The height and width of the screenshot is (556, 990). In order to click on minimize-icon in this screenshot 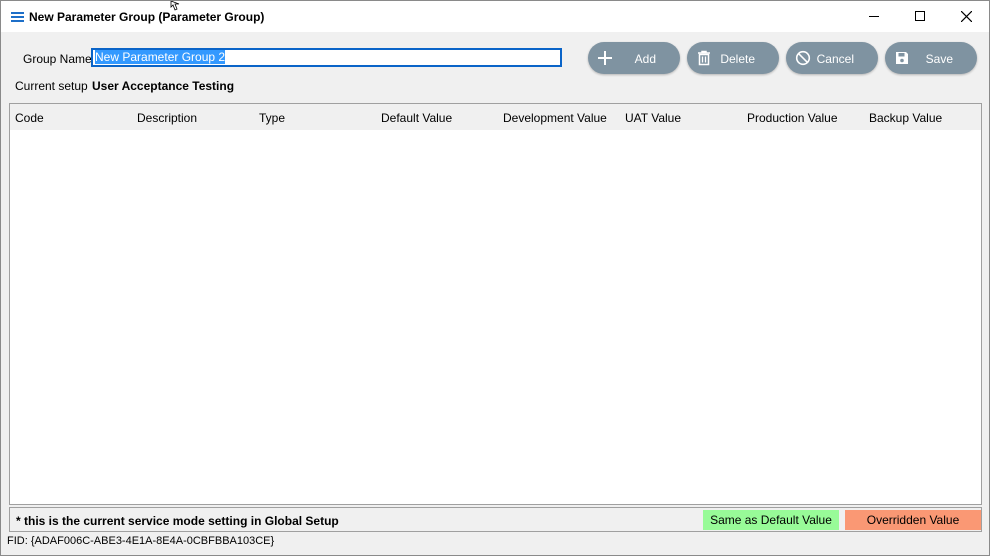, I will do `click(874, 16)`.